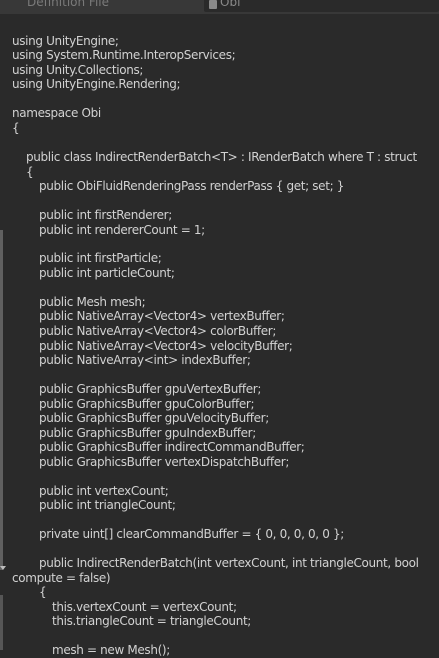 The width and height of the screenshot is (439, 658). I want to click on file-icon, so click(213, 4).